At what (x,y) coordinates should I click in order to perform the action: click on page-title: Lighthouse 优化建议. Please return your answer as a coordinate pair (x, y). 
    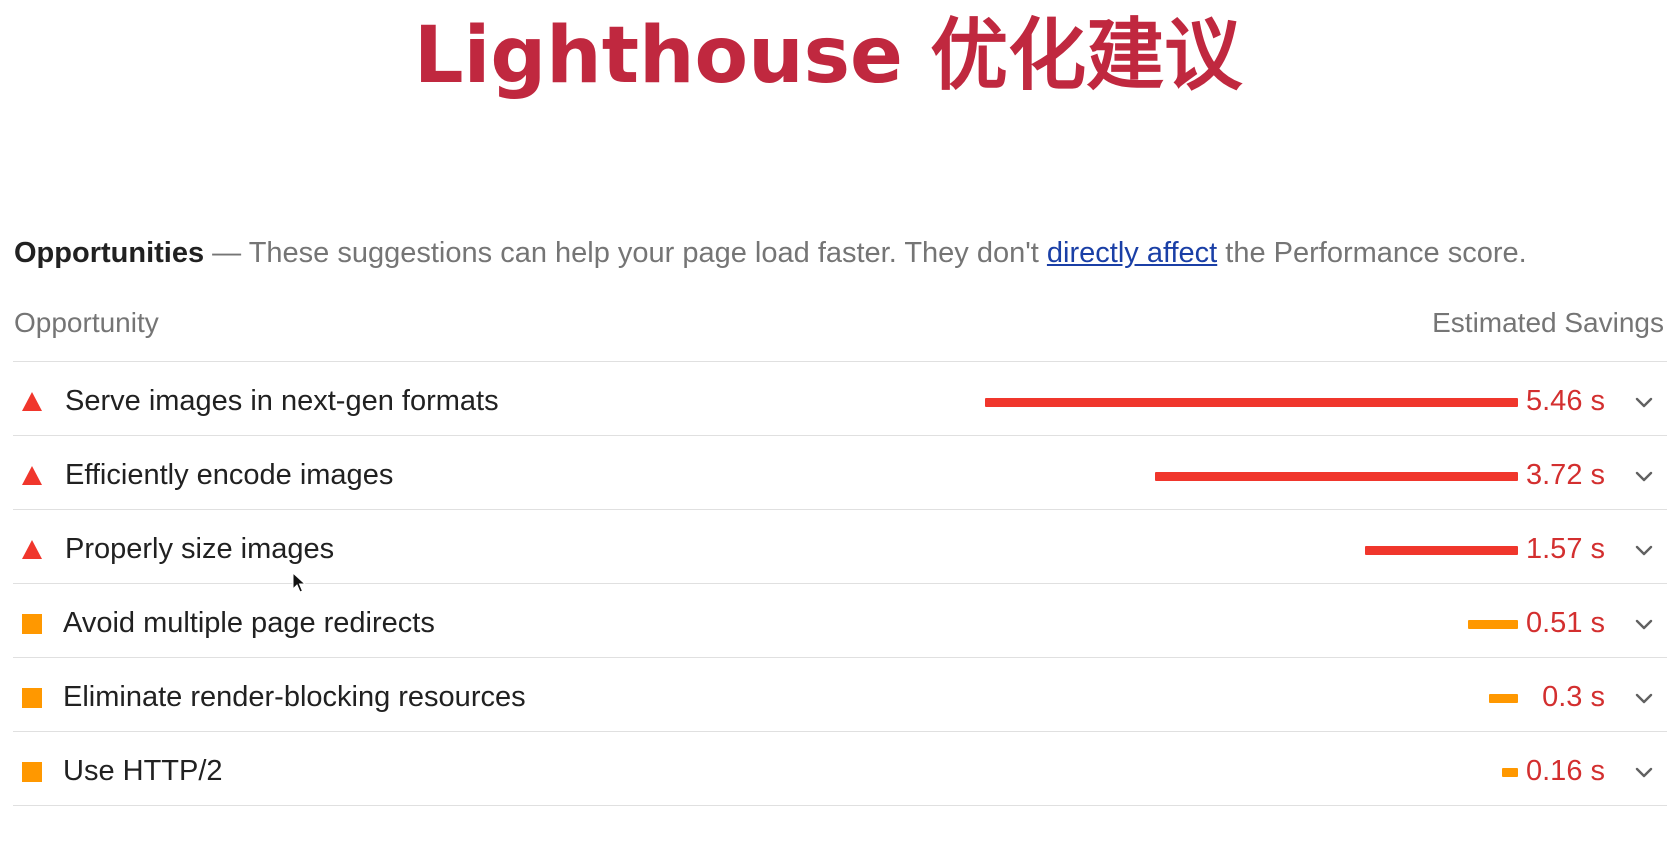
    Looking at the image, I should click on (840, 56).